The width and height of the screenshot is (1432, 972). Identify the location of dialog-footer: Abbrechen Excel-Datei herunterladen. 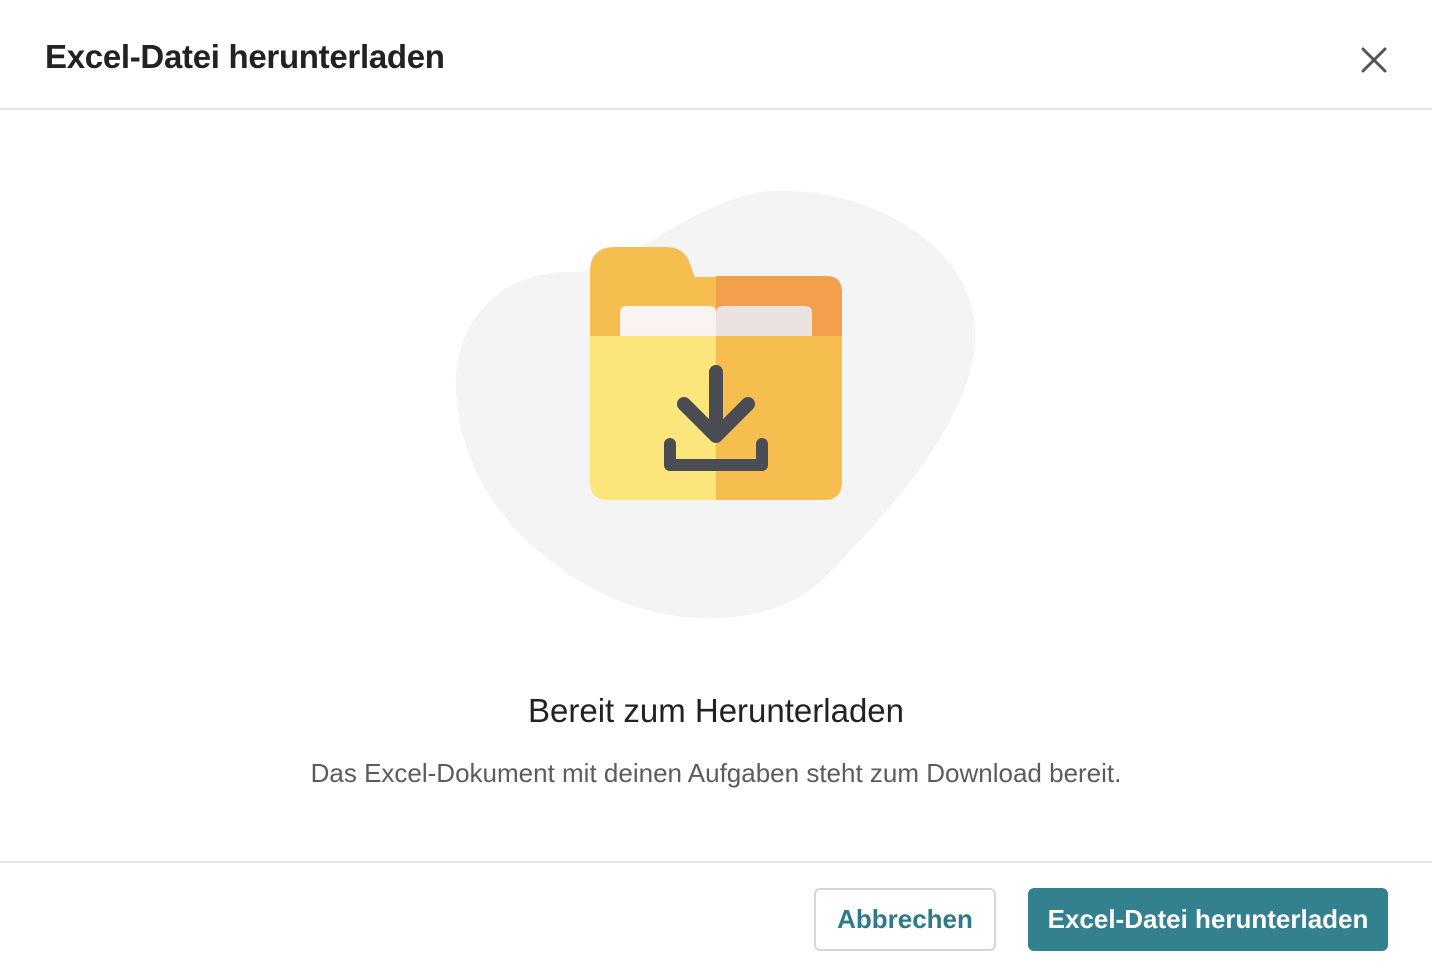
(716, 916).